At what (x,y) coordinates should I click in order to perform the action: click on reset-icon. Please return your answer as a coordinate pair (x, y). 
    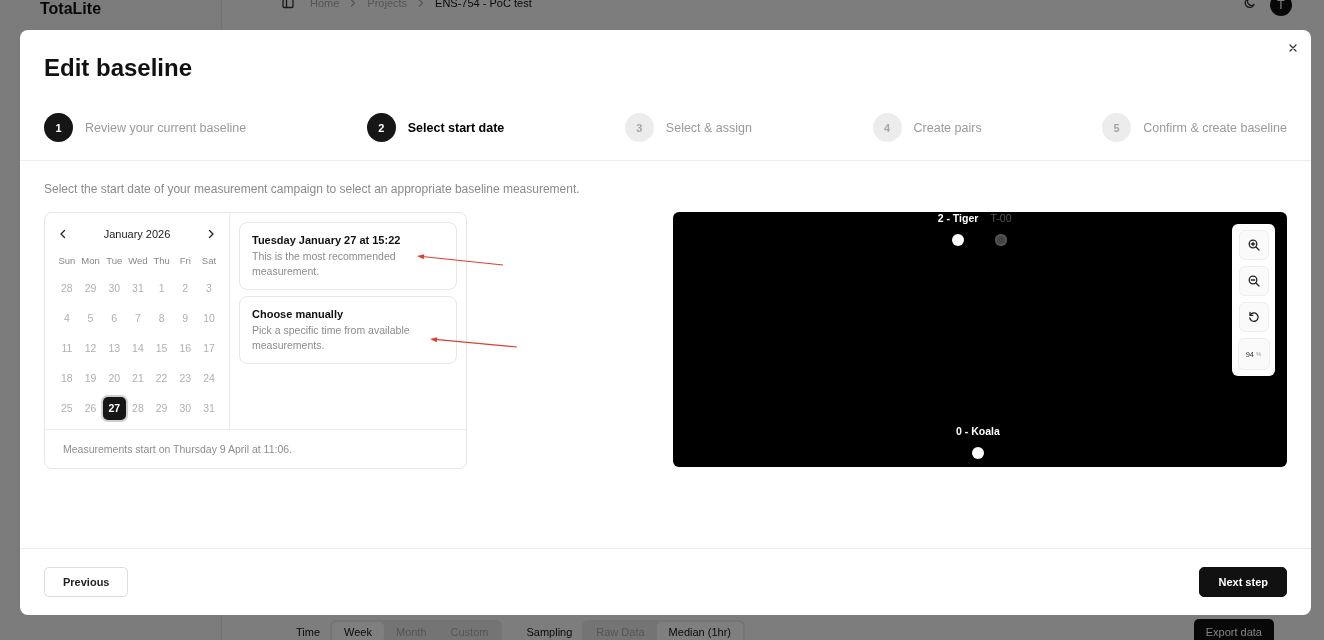
    Looking at the image, I should click on (1253, 317).